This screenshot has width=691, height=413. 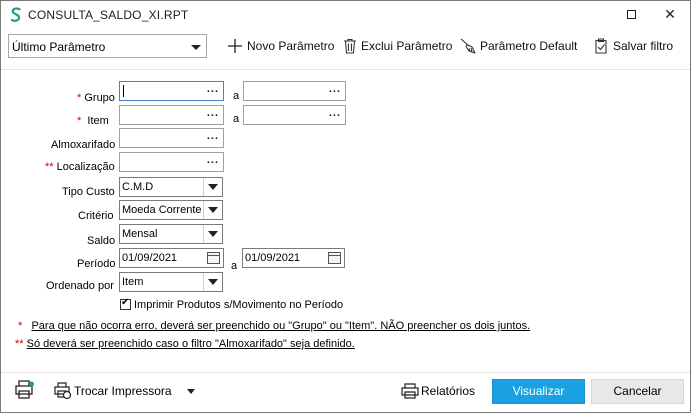 I want to click on reports-label: Relatórios, so click(x=448, y=391).